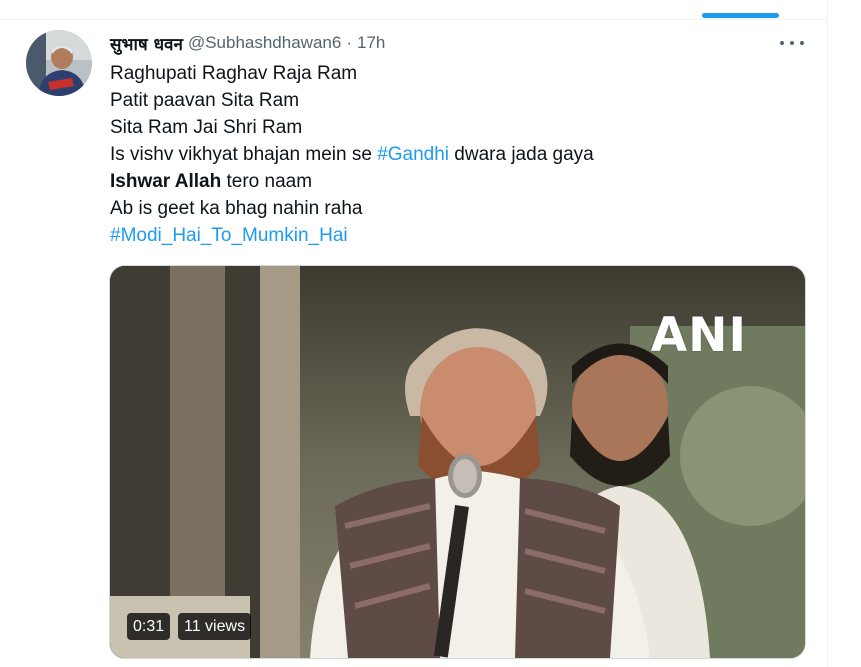 This screenshot has width=861, height=667. I want to click on more-options-button, so click(792, 43).